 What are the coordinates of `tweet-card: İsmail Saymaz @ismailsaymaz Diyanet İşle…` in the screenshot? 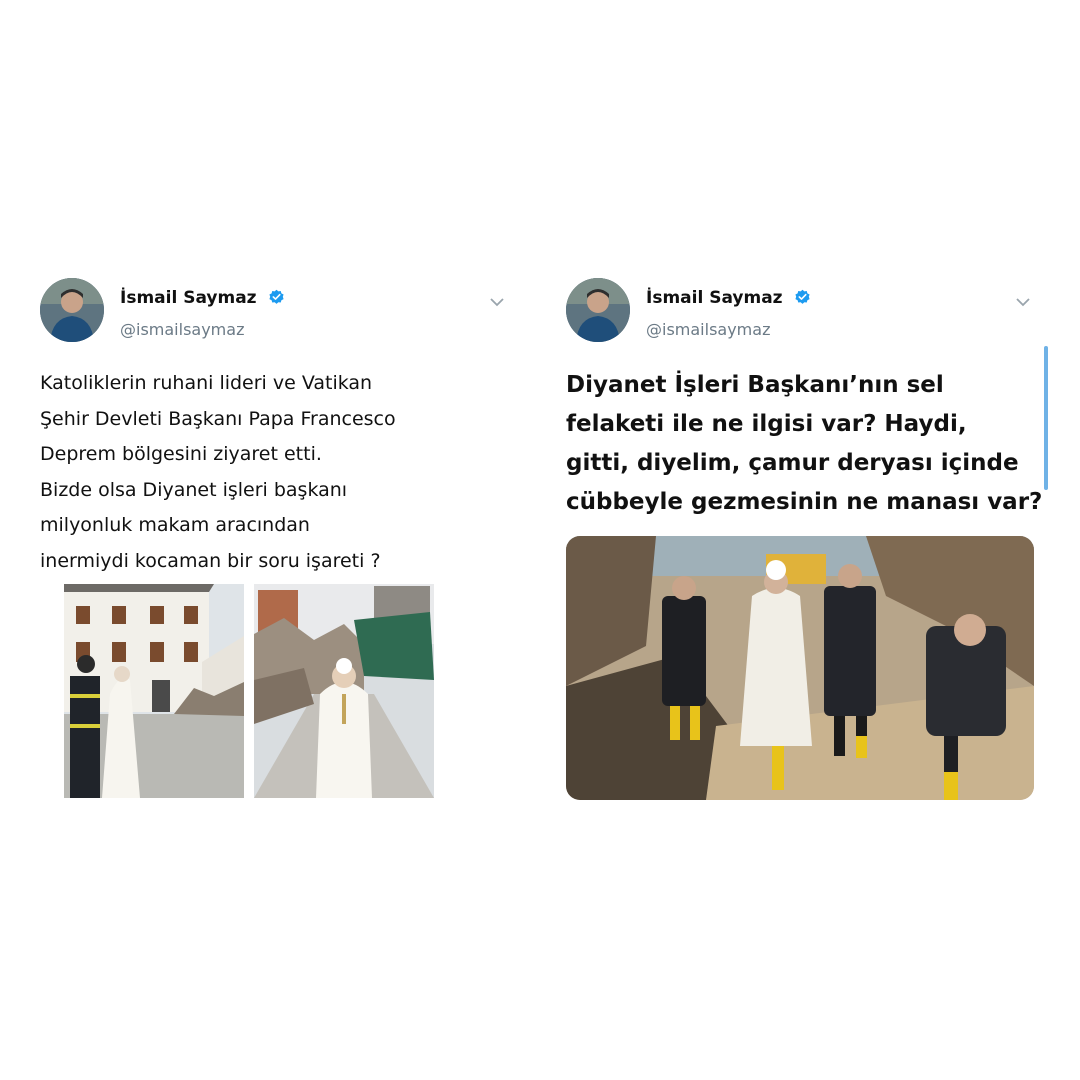 It's located at (806, 400).